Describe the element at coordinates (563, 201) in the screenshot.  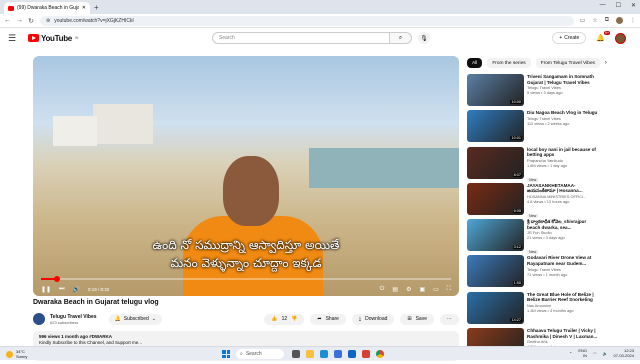
I see `recommendation-meta: 4.8 views • 13 hours ago` at that location.